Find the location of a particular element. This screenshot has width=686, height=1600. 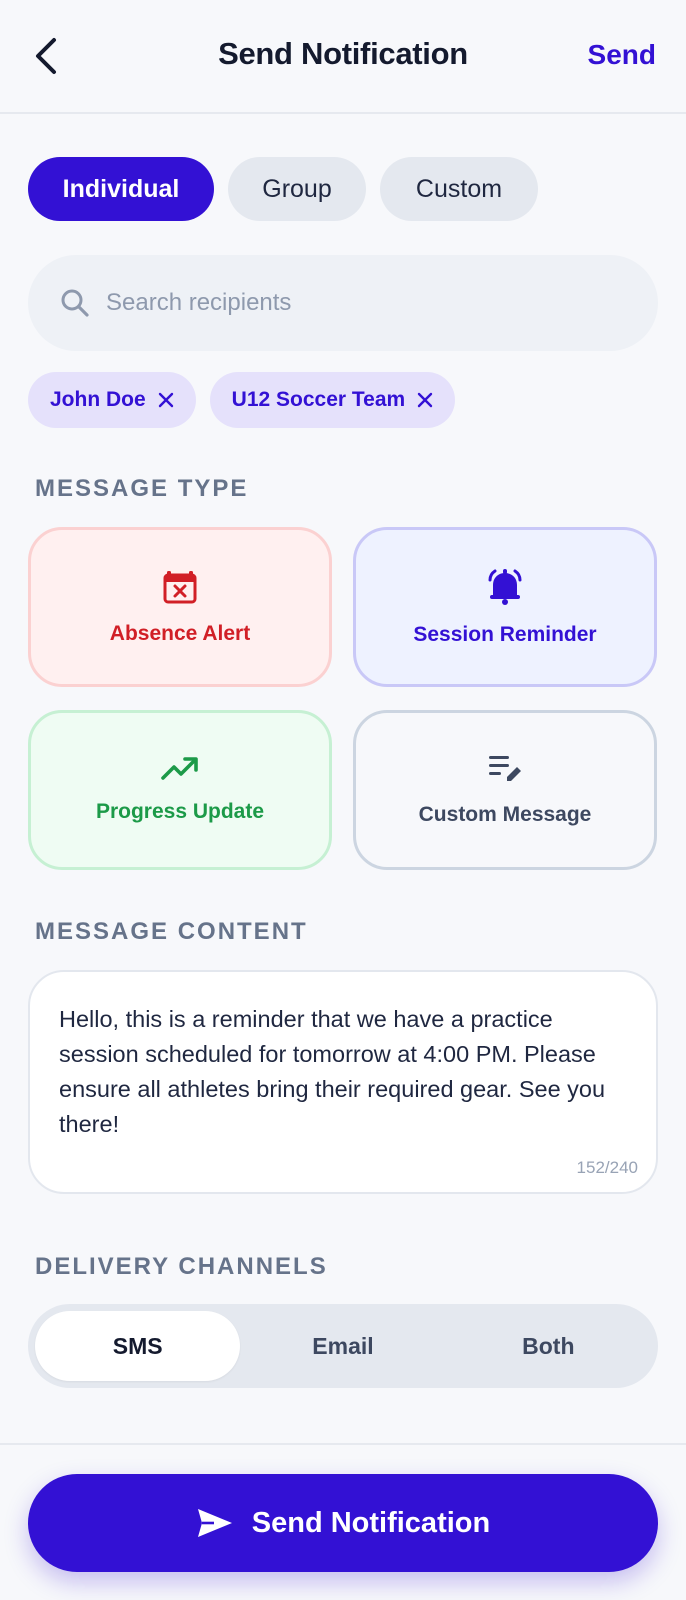

channel-both: Both is located at coordinates (548, 1346).